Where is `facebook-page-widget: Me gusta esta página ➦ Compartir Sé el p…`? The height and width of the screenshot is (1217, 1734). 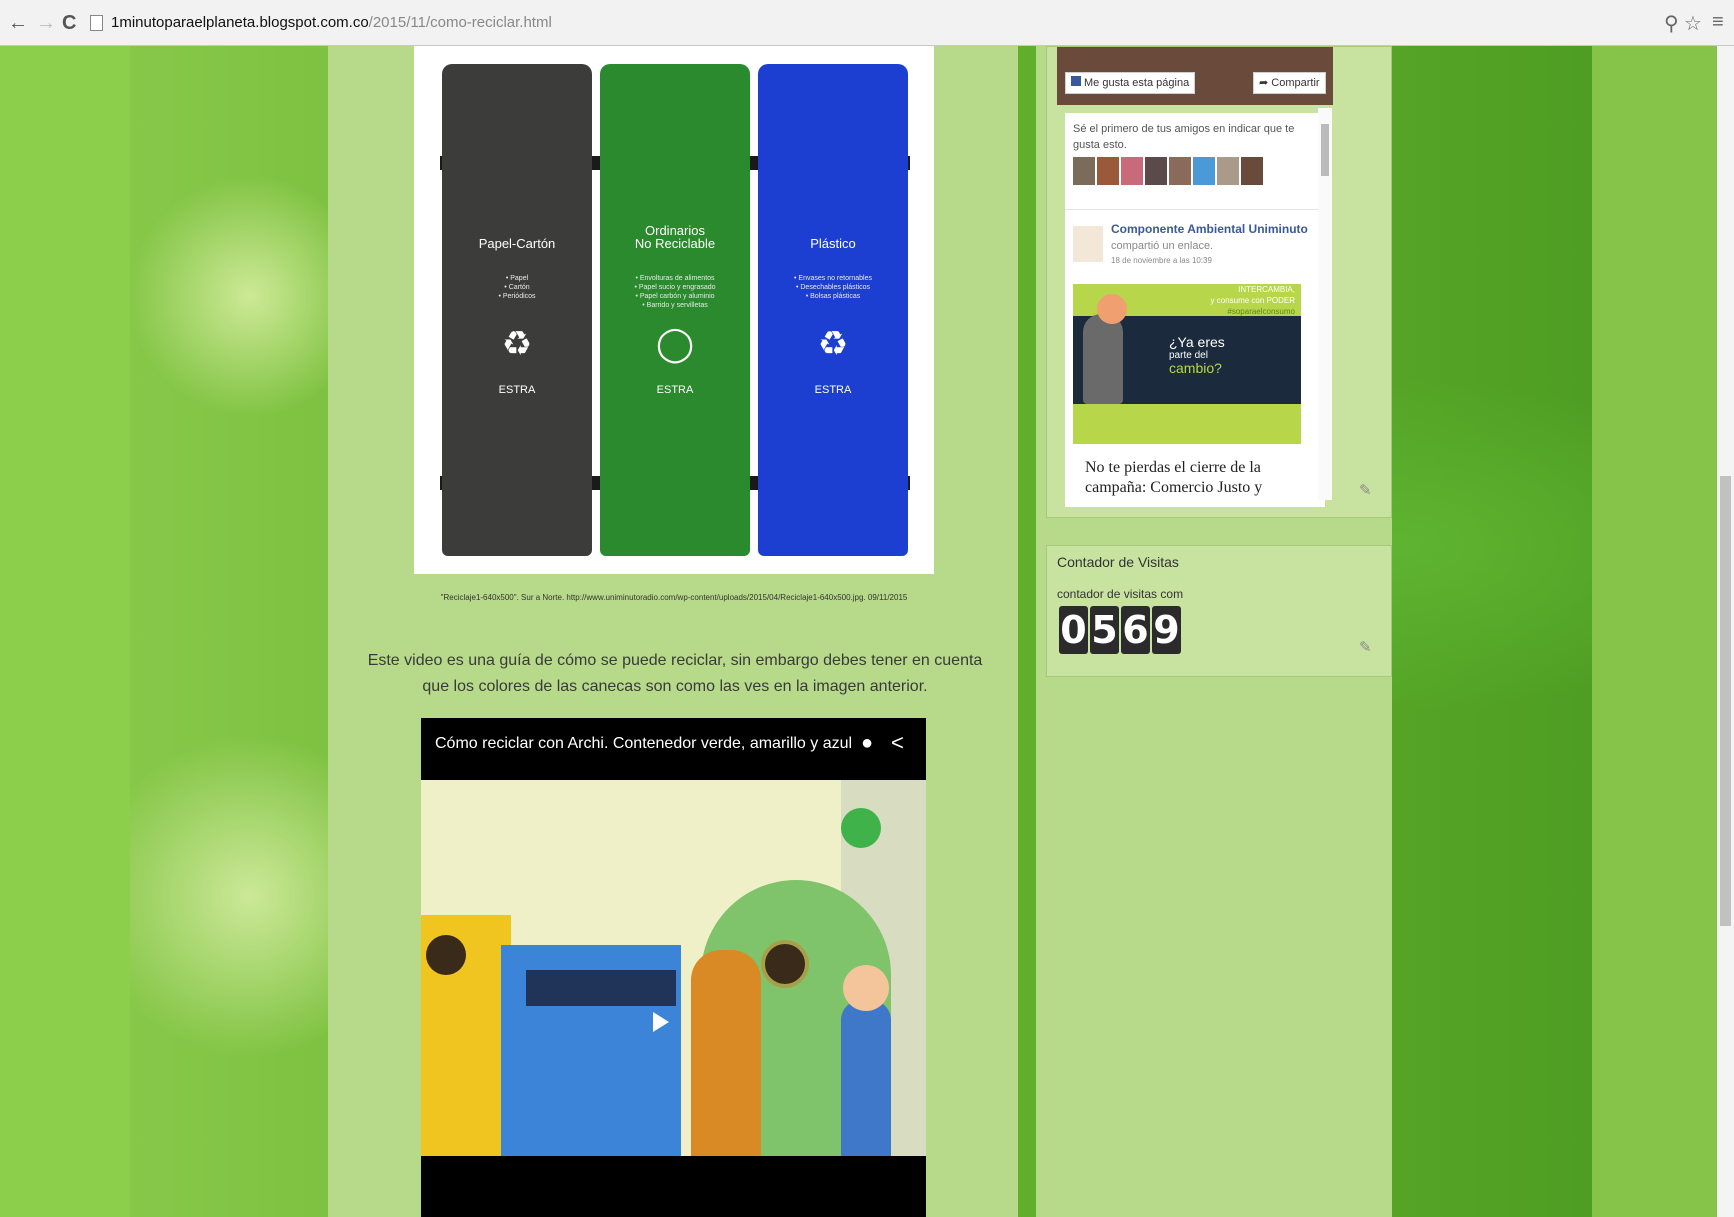
facebook-page-widget: Me gusta esta página ➦ Compartir Sé el p… is located at coordinates (1219, 282).